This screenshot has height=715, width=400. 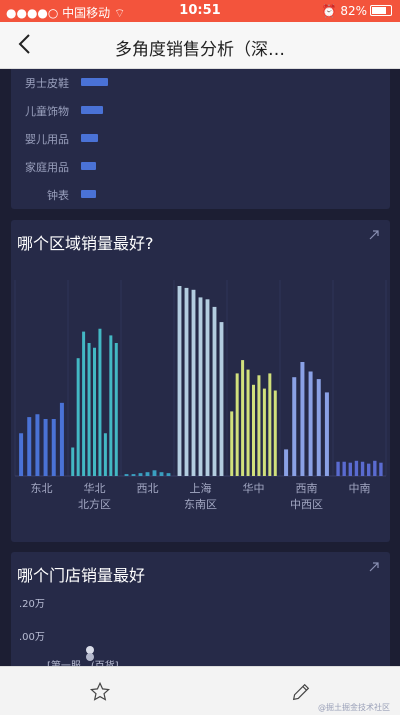 What do you see at coordinates (148, 488) in the screenshot?
I see `x-tick-label: 西北` at bounding box center [148, 488].